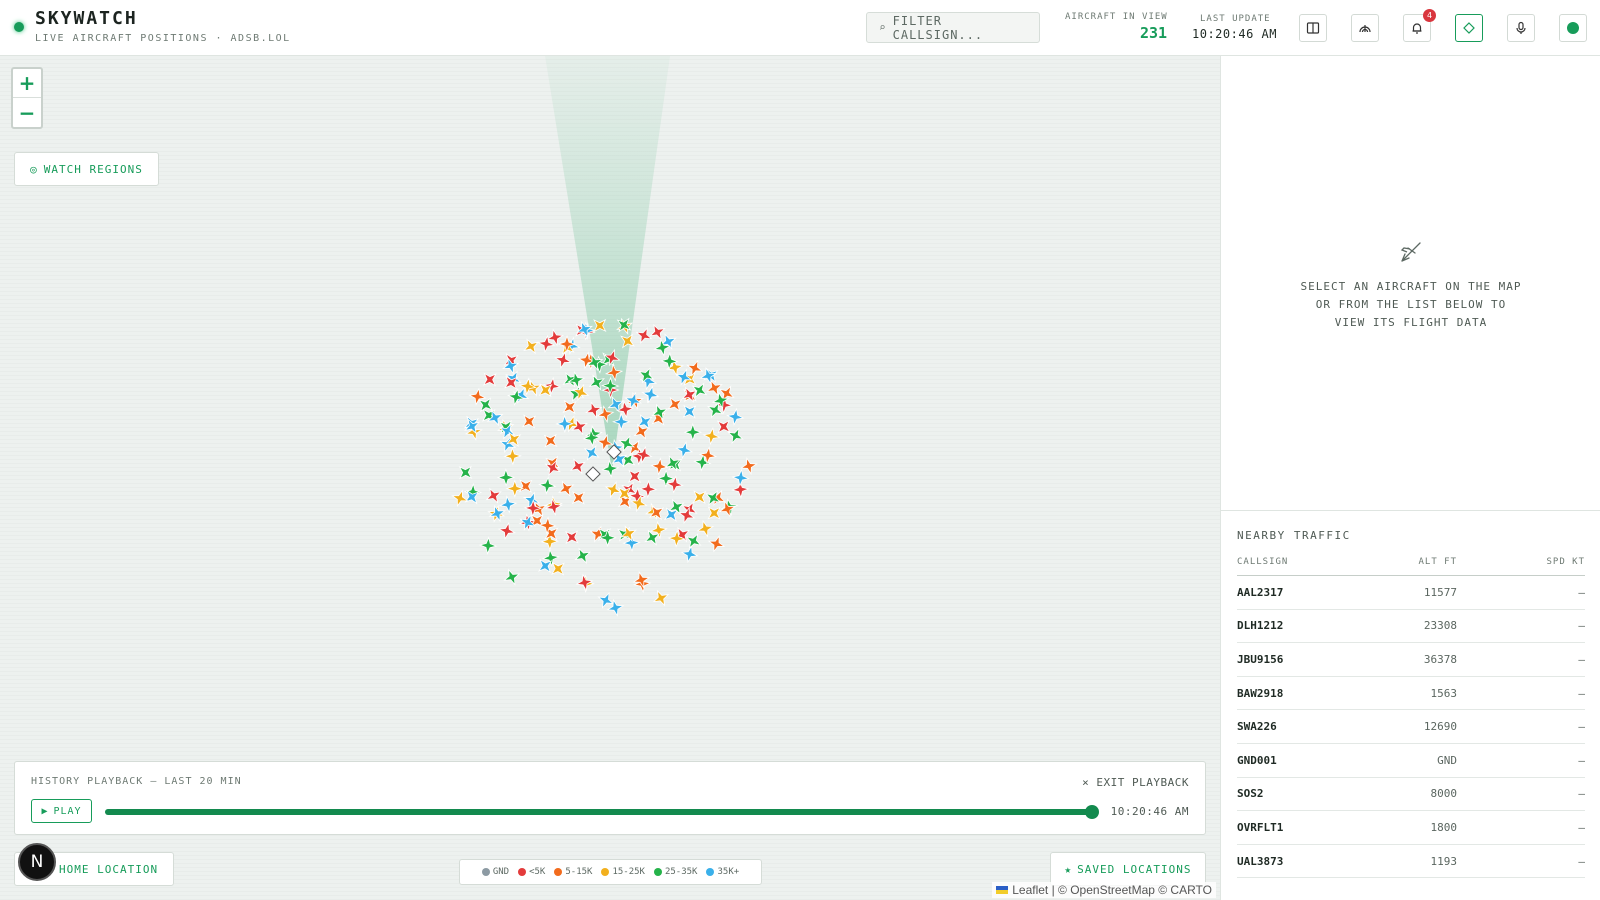  Describe the element at coordinates (501, 872) in the screenshot. I see `legend-label: GND` at that location.